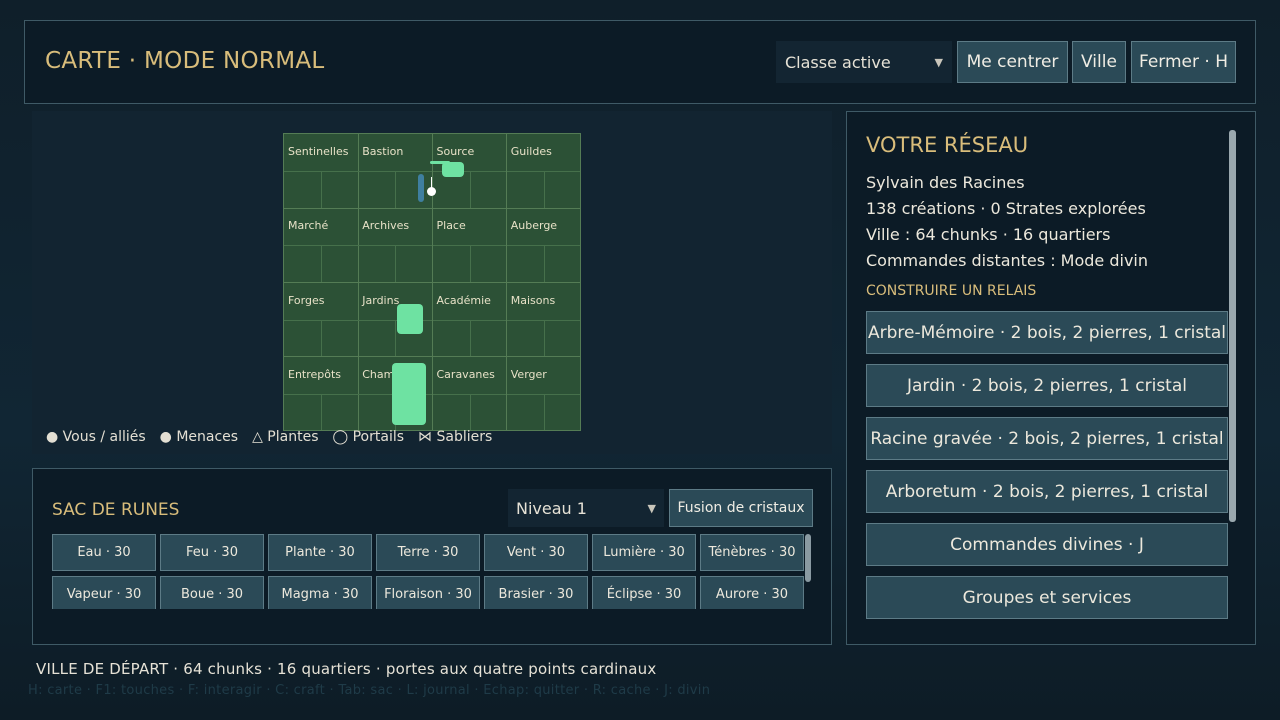  I want to click on rune-item: Plante · 30, so click(320, 552).